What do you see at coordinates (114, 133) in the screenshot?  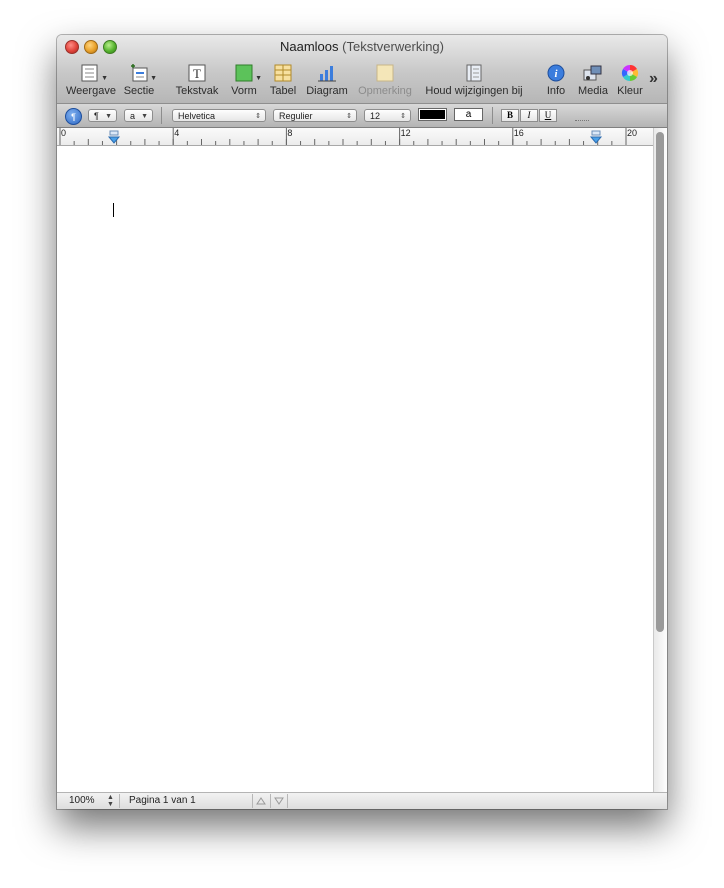 I see `left-indent-marker-handle` at bounding box center [114, 133].